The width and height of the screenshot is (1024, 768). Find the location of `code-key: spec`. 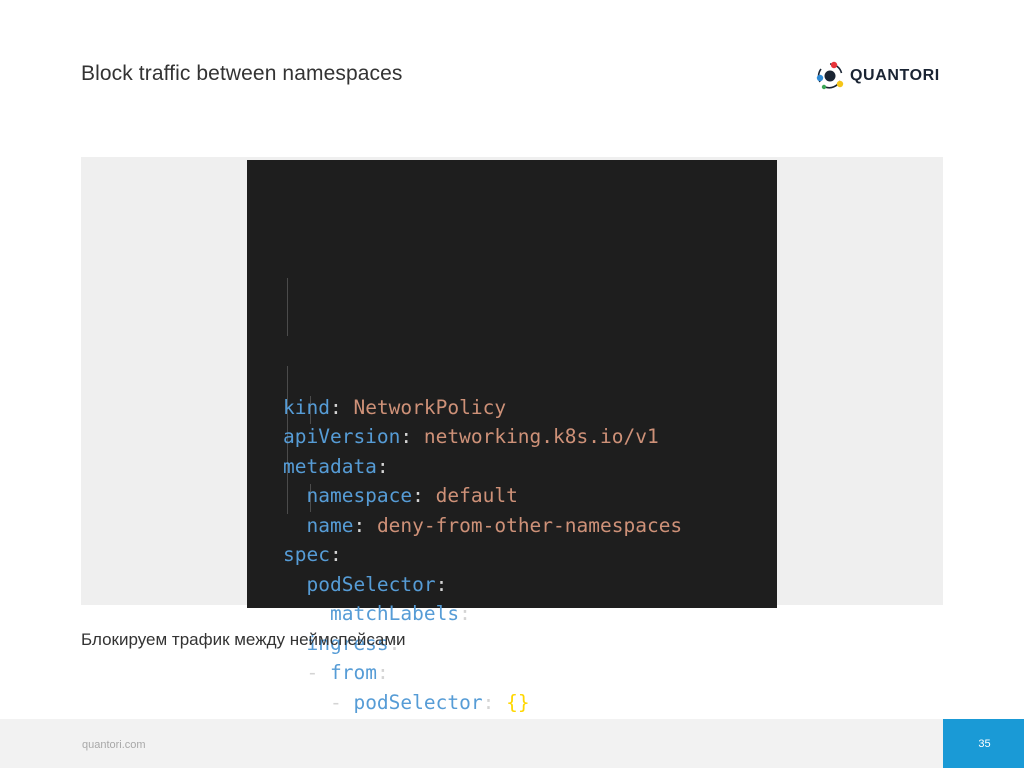

code-key: spec is located at coordinates (306, 554).